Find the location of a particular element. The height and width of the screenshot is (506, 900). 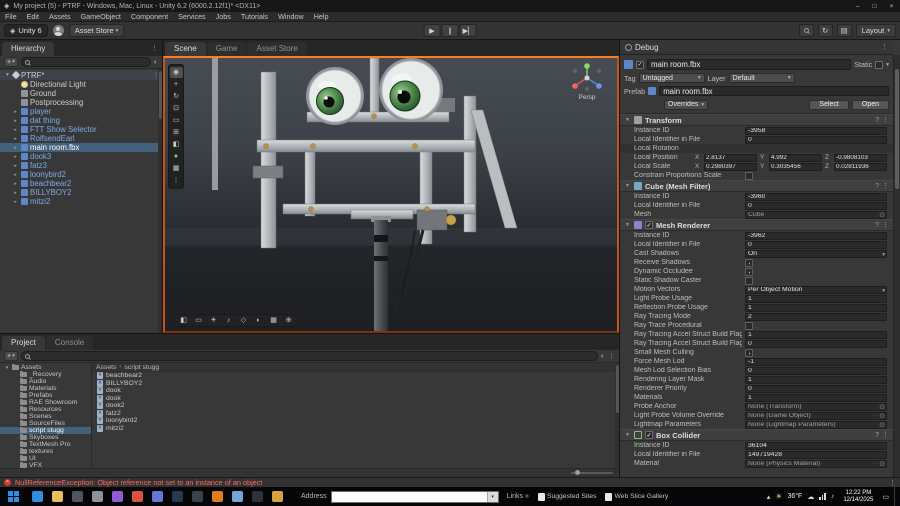

hierarchy-item: ▸ loonybird2 is located at coordinates (81, 174).